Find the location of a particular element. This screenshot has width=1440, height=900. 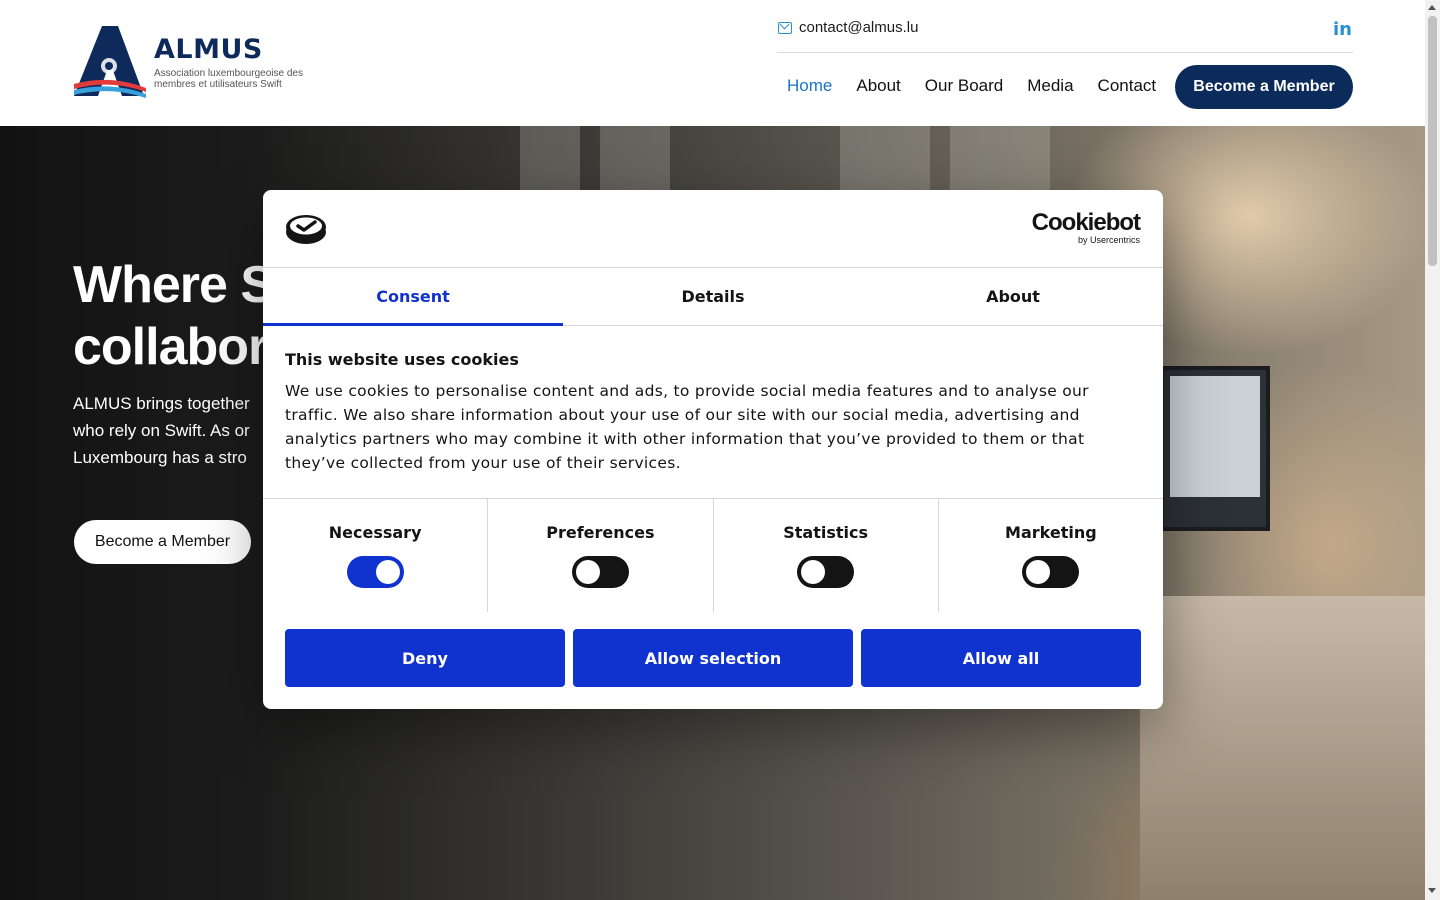

statistics-toggle is located at coordinates (826, 572).